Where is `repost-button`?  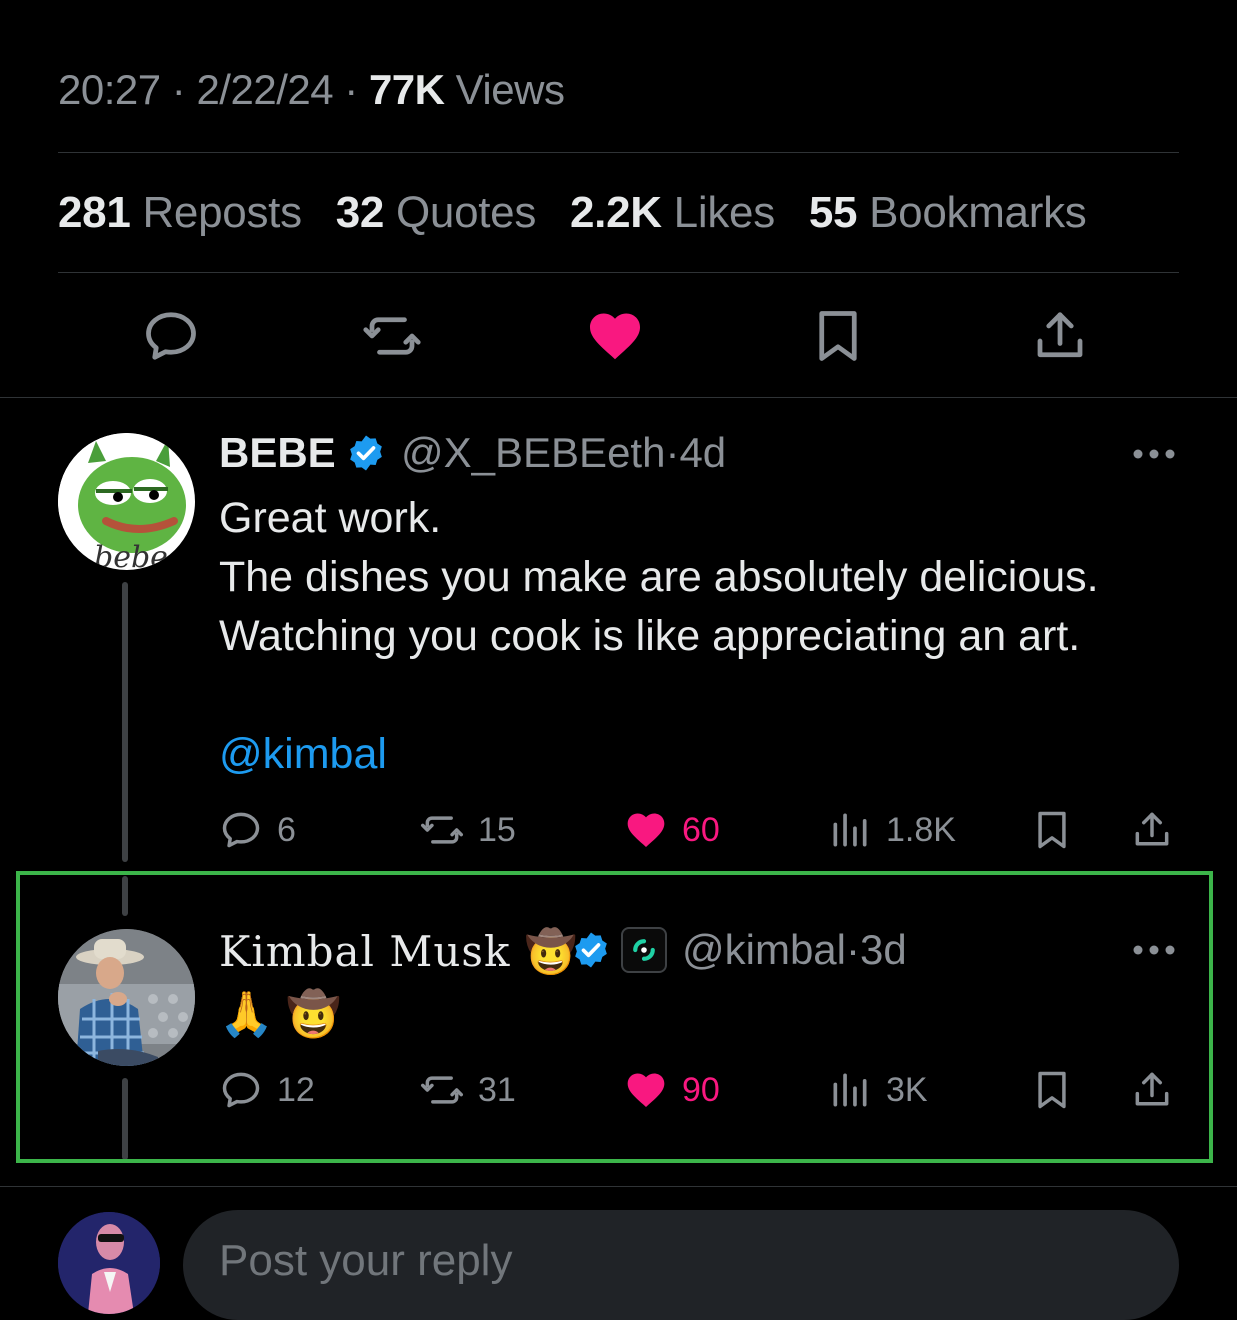 repost-button is located at coordinates (392, 336).